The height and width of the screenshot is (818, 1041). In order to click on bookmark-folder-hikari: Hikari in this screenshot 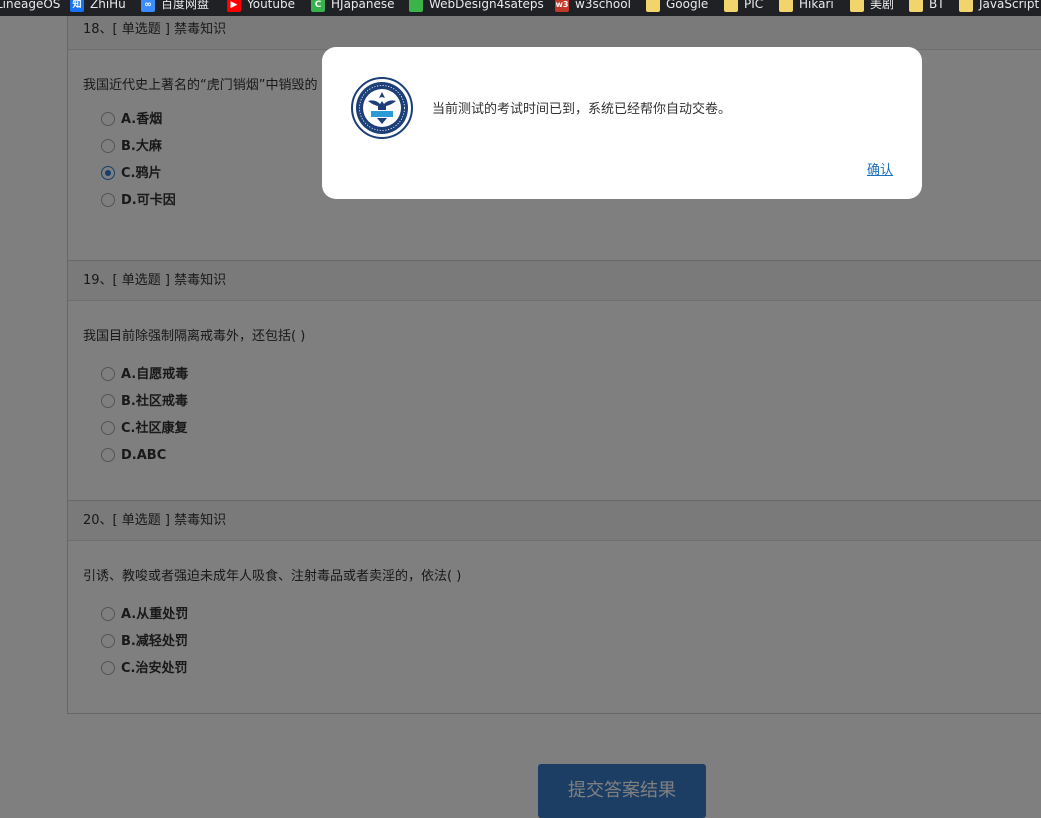, I will do `click(806, 6)`.